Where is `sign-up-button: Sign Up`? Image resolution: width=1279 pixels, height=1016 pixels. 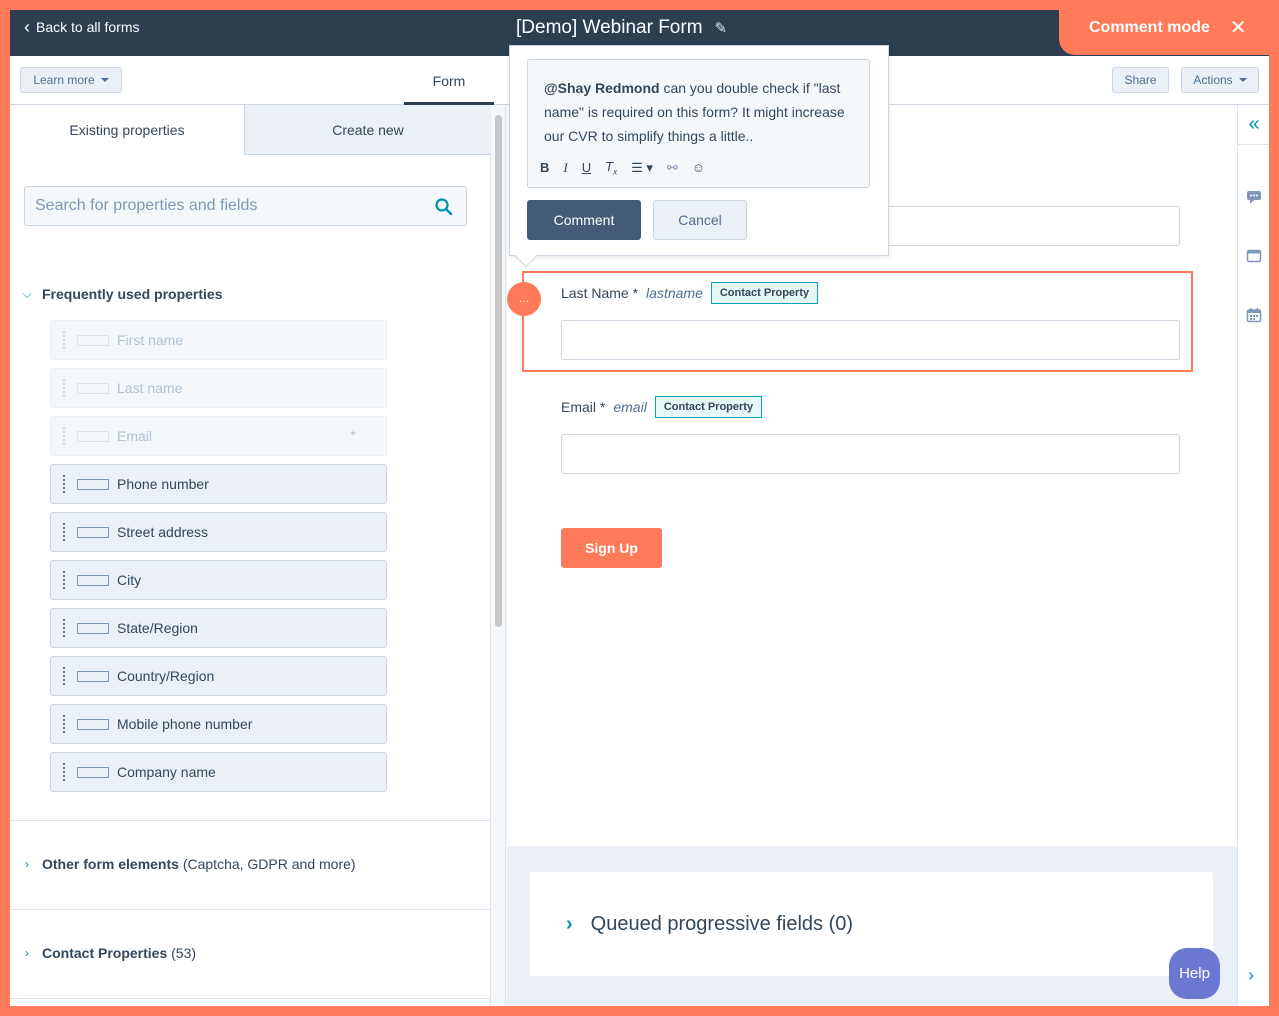 sign-up-button: Sign Up is located at coordinates (611, 548).